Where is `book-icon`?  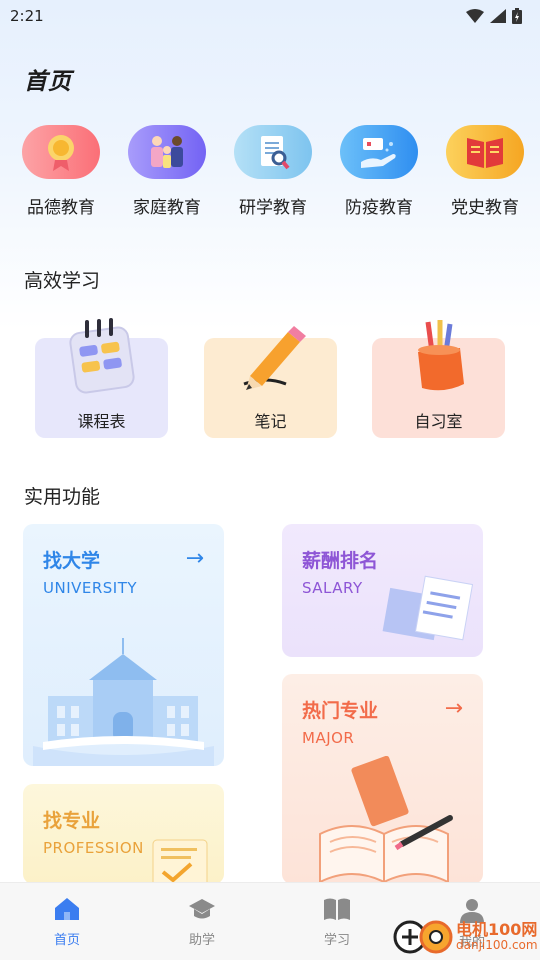
book-icon is located at coordinates (337, 909).